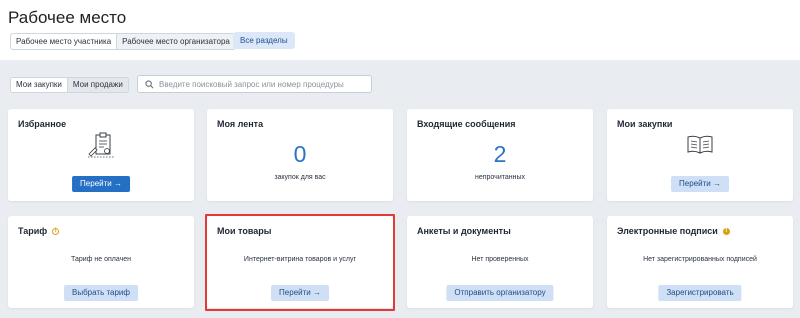 The image size is (800, 318). What do you see at coordinates (33, 231) in the screenshot?
I see `tariff-title: Тариф` at bounding box center [33, 231].